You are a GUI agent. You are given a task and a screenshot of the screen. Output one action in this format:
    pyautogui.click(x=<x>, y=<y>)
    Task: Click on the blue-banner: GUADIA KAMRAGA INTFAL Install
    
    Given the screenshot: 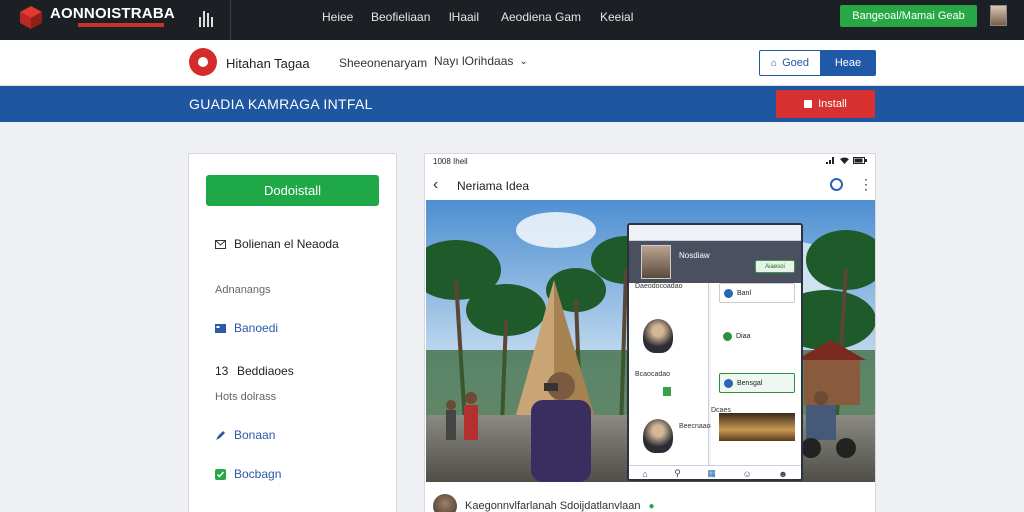 What is the action you would take?
    pyautogui.click(x=512, y=104)
    